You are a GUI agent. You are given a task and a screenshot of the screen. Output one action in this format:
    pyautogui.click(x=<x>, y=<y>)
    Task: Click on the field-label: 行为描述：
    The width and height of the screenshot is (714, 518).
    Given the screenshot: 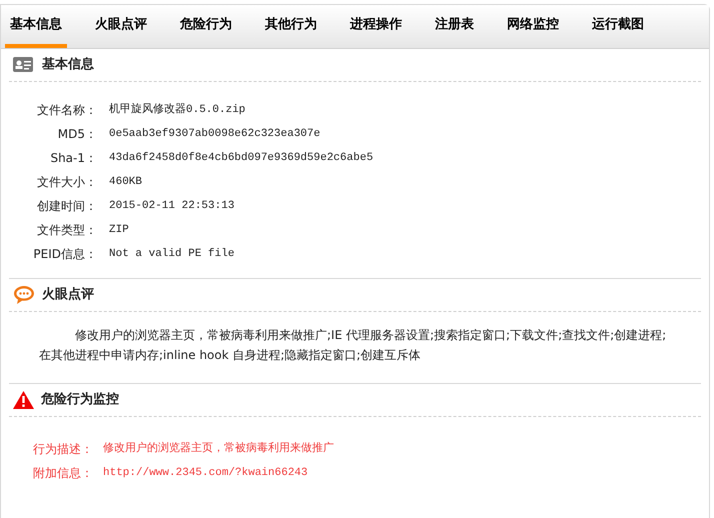 What is the action you would take?
    pyautogui.click(x=61, y=449)
    